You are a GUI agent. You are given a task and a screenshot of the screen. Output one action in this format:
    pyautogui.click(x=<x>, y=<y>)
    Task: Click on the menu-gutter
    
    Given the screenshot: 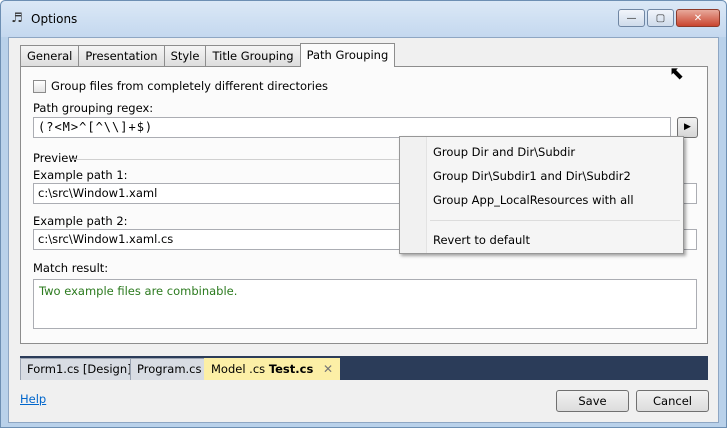 What is the action you would take?
    pyautogui.click(x=413, y=195)
    